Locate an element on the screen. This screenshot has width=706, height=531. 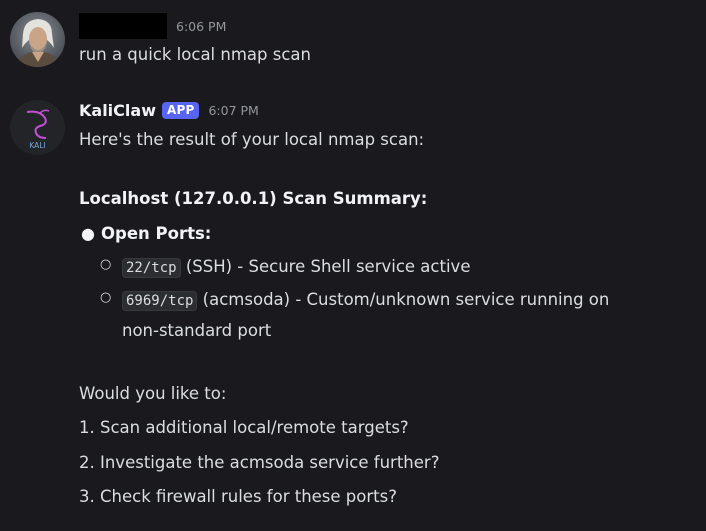
open-ports-label: Open Ports: is located at coordinates (156, 233).